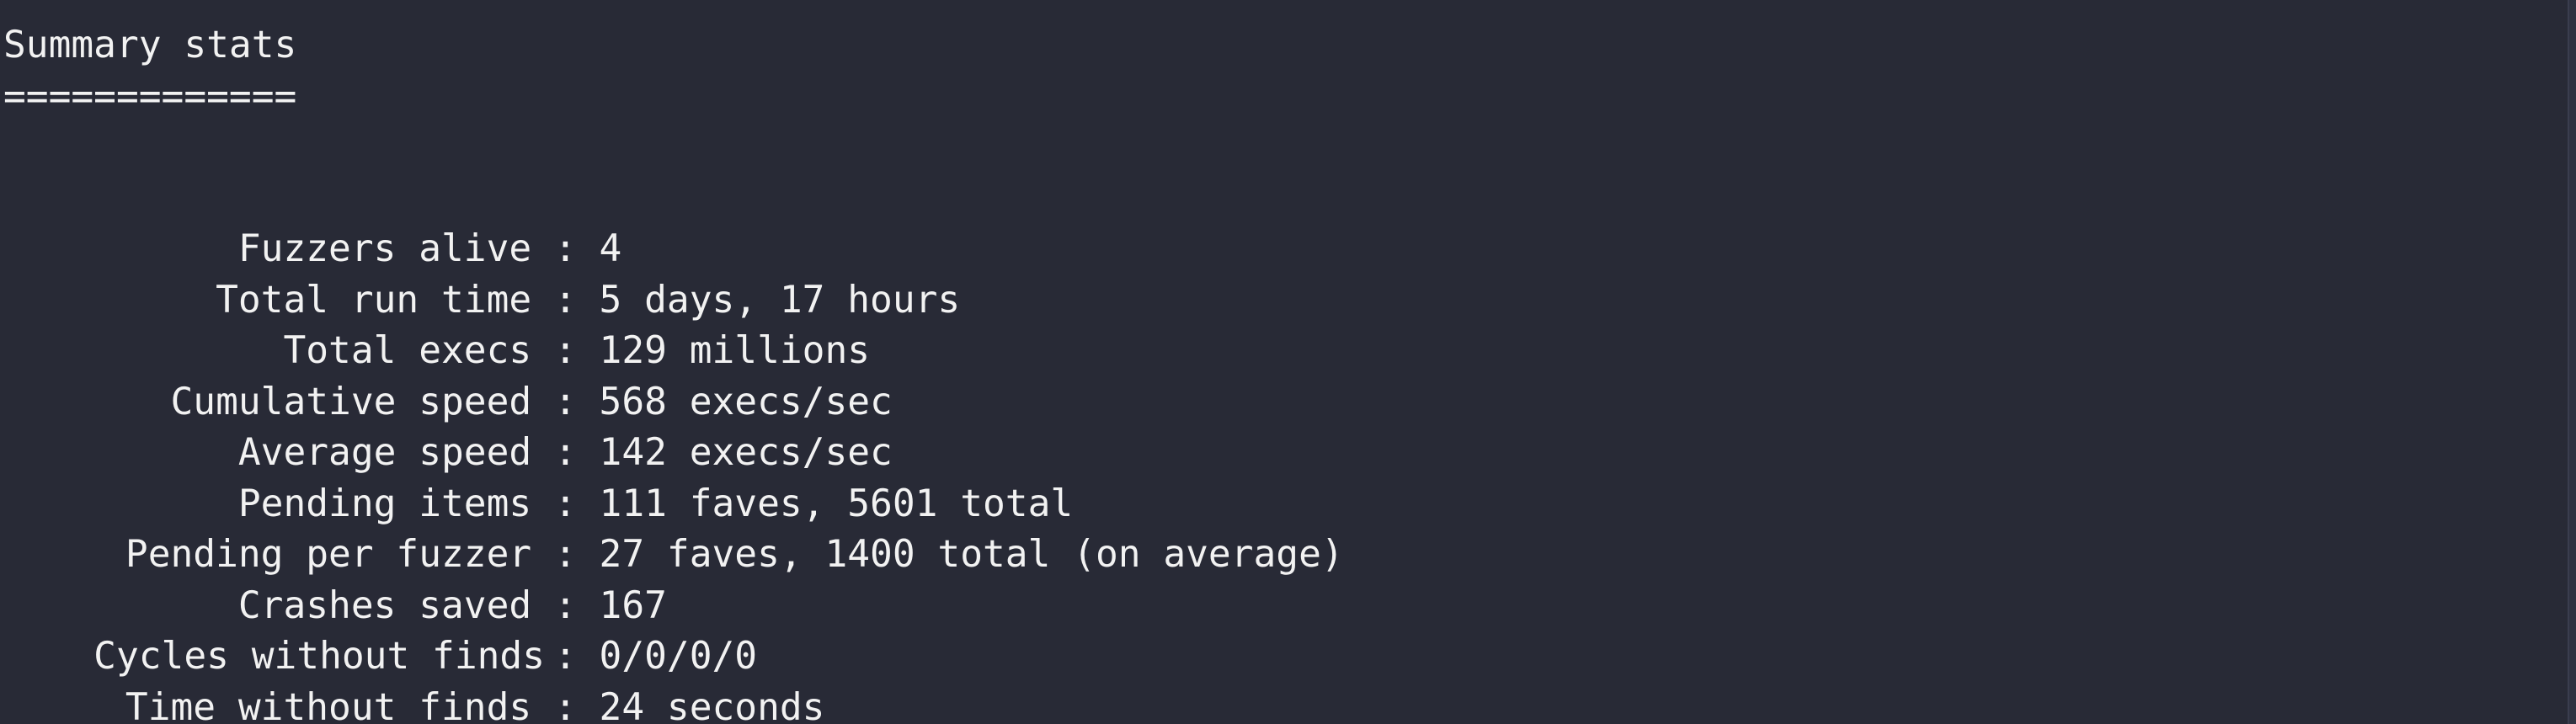 This screenshot has width=2576, height=724. Describe the element at coordinates (746, 452) in the screenshot. I see `stat-value: 142 execs/sec` at that location.